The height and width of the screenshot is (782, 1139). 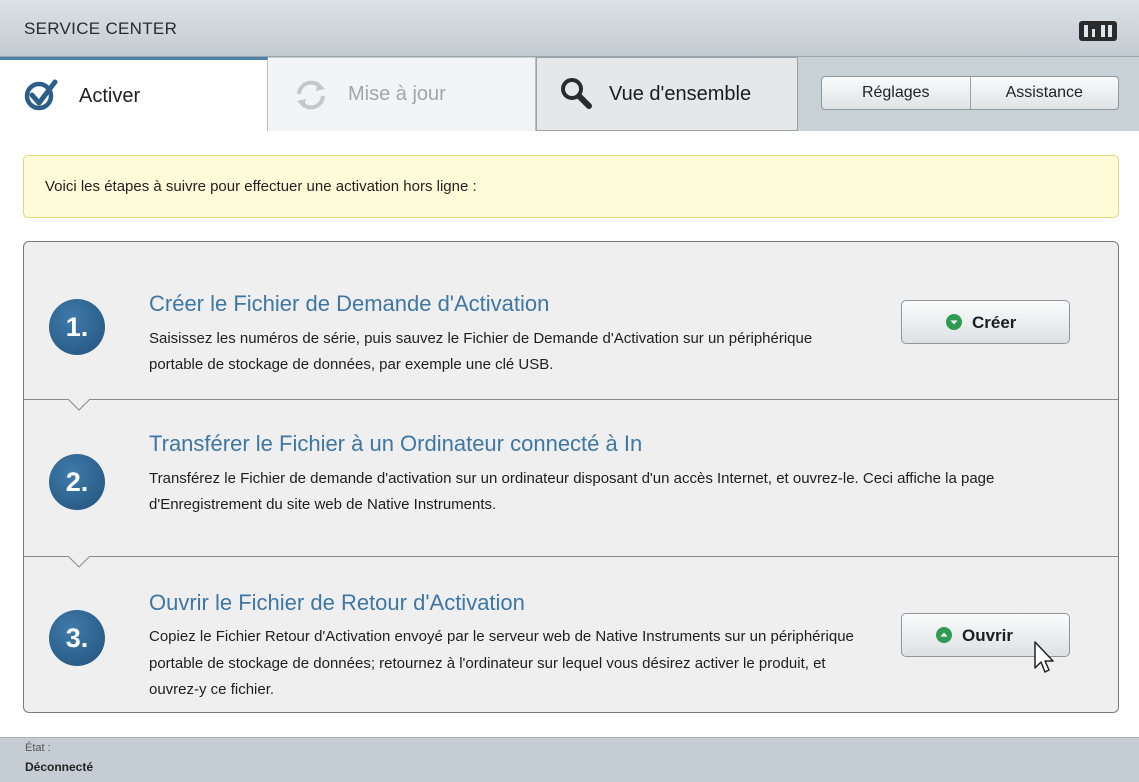 I want to click on search-icon, so click(x=576, y=93).